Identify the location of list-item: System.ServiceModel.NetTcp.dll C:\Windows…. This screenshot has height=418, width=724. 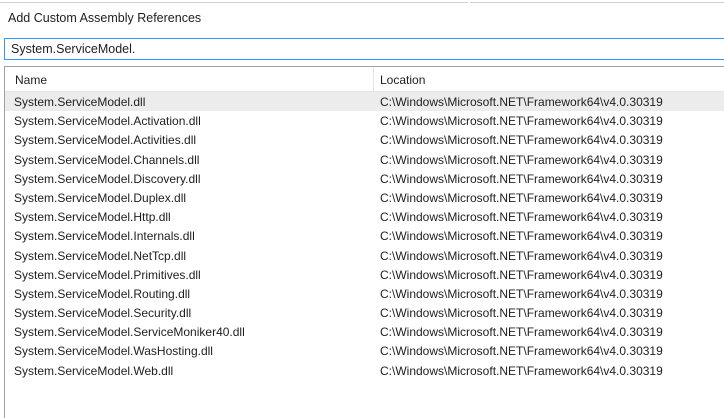
(364, 255).